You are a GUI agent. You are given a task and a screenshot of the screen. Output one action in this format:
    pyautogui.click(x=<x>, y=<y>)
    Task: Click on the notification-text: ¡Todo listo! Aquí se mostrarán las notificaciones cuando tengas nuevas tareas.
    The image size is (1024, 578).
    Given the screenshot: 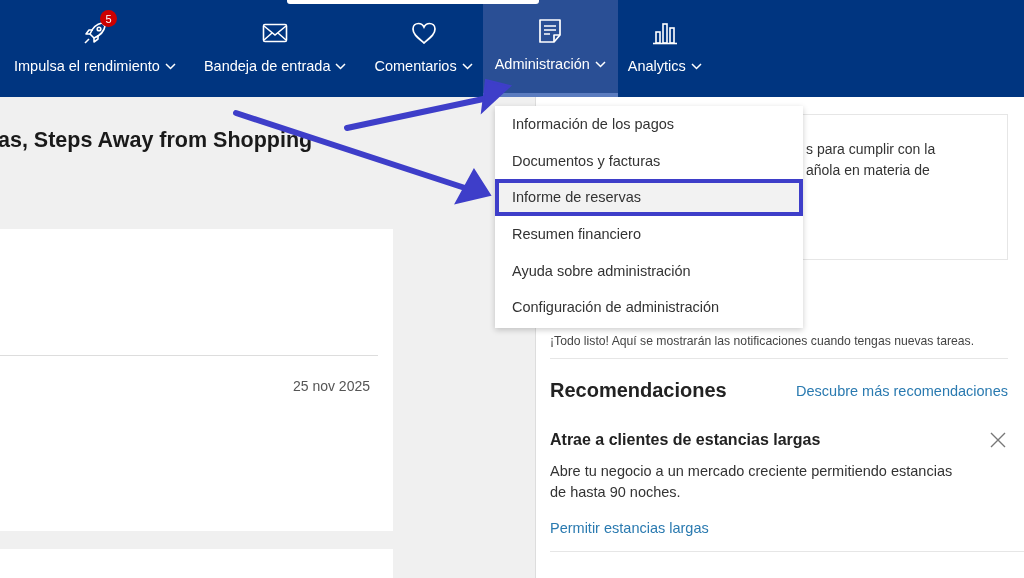 What is the action you would take?
    pyautogui.click(x=763, y=341)
    